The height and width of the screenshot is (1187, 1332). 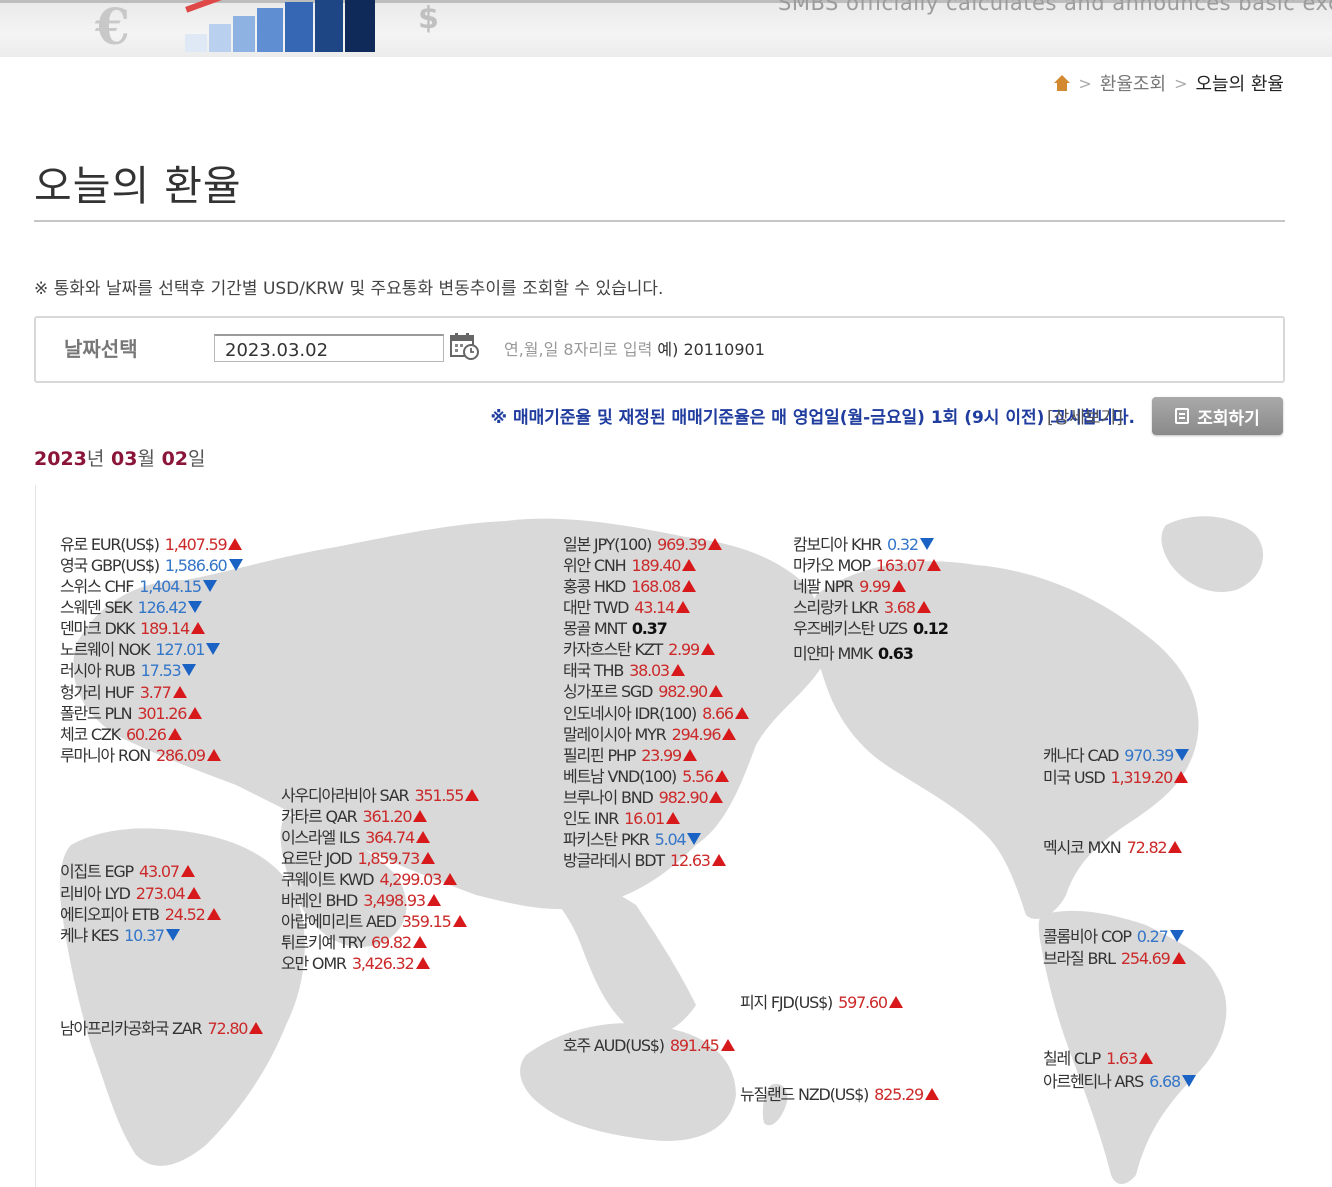 I want to click on rate-value: 970.39, so click(x=1149, y=755).